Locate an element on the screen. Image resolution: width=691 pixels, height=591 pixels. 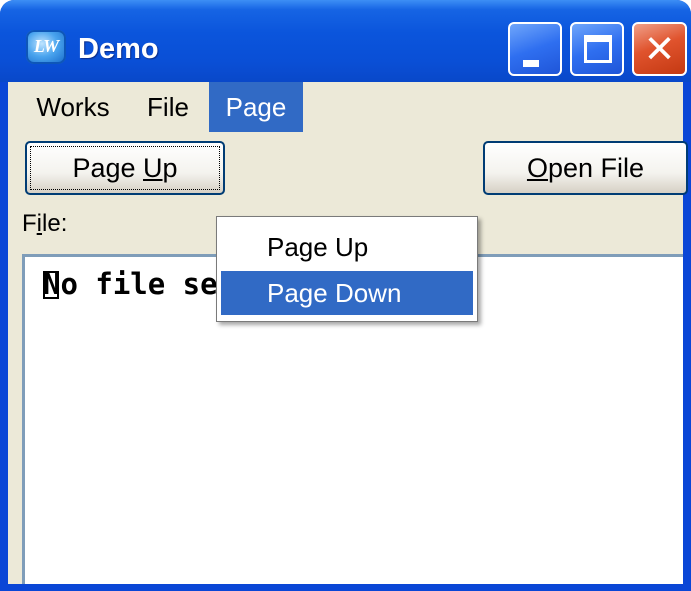
minimize-button is located at coordinates (535, 49).